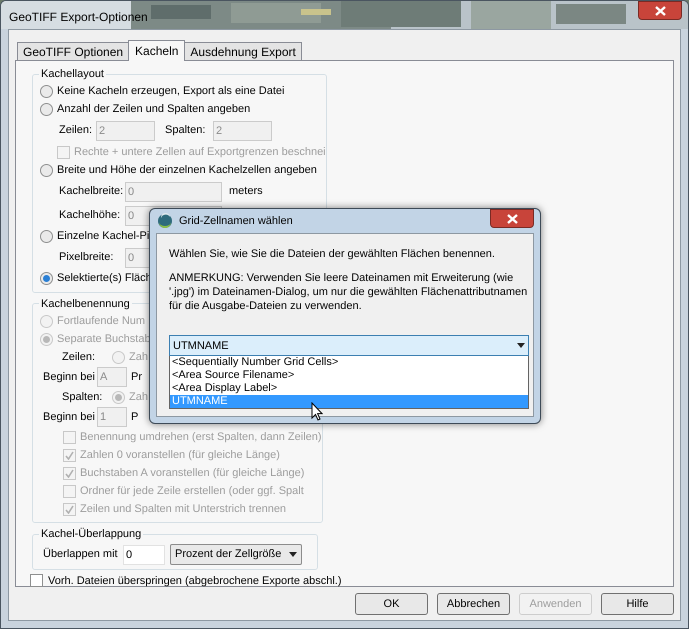 This screenshot has width=689, height=629. What do you see at coordinates (157, 50) in the screenshot?
I see `tab: Kacheln` at bounding box center [157, 50].